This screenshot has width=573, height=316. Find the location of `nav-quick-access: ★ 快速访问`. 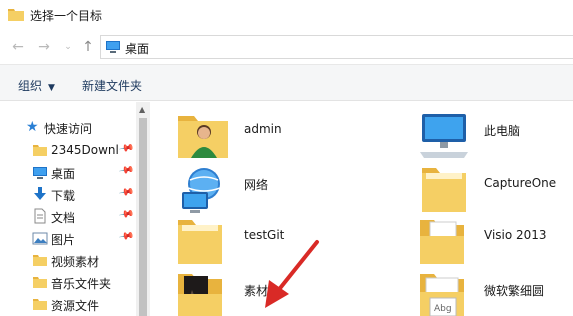

nav-quick-access: ★ 快速访问 is located at coordinates (68, 127).